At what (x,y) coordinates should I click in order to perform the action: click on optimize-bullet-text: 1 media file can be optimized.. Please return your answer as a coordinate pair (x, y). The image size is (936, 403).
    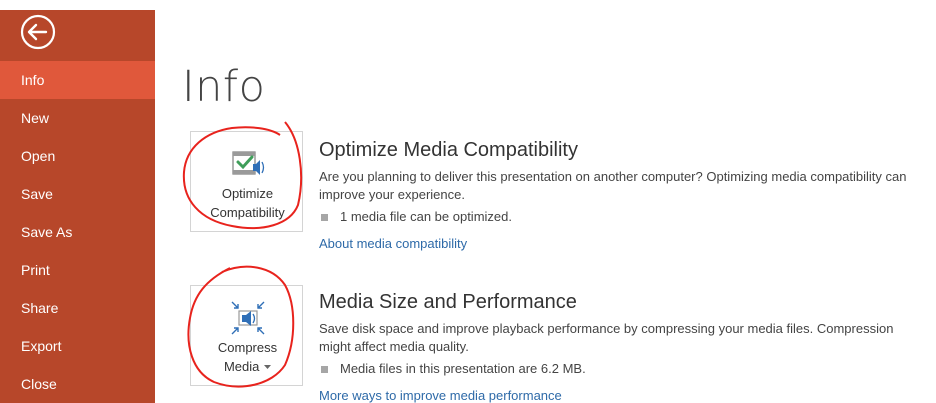
    Looking at the image, I should click on (426, 216).